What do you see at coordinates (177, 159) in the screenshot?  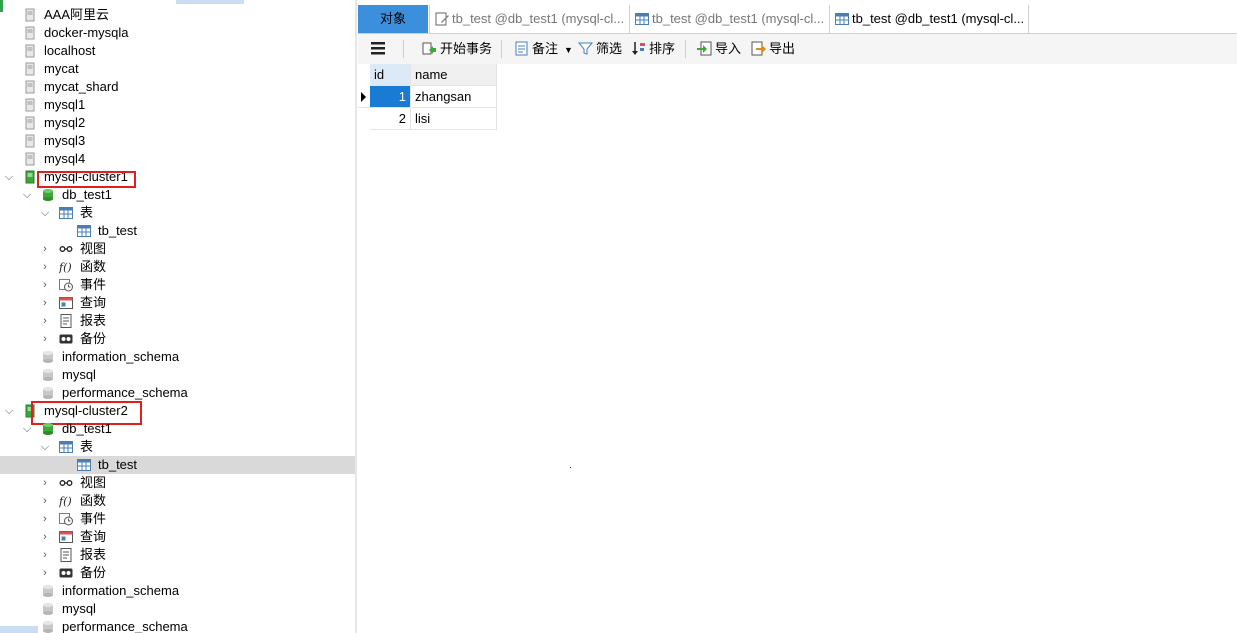 I see `connection-mysql4: mysql4` at bounding box center [177, 159].